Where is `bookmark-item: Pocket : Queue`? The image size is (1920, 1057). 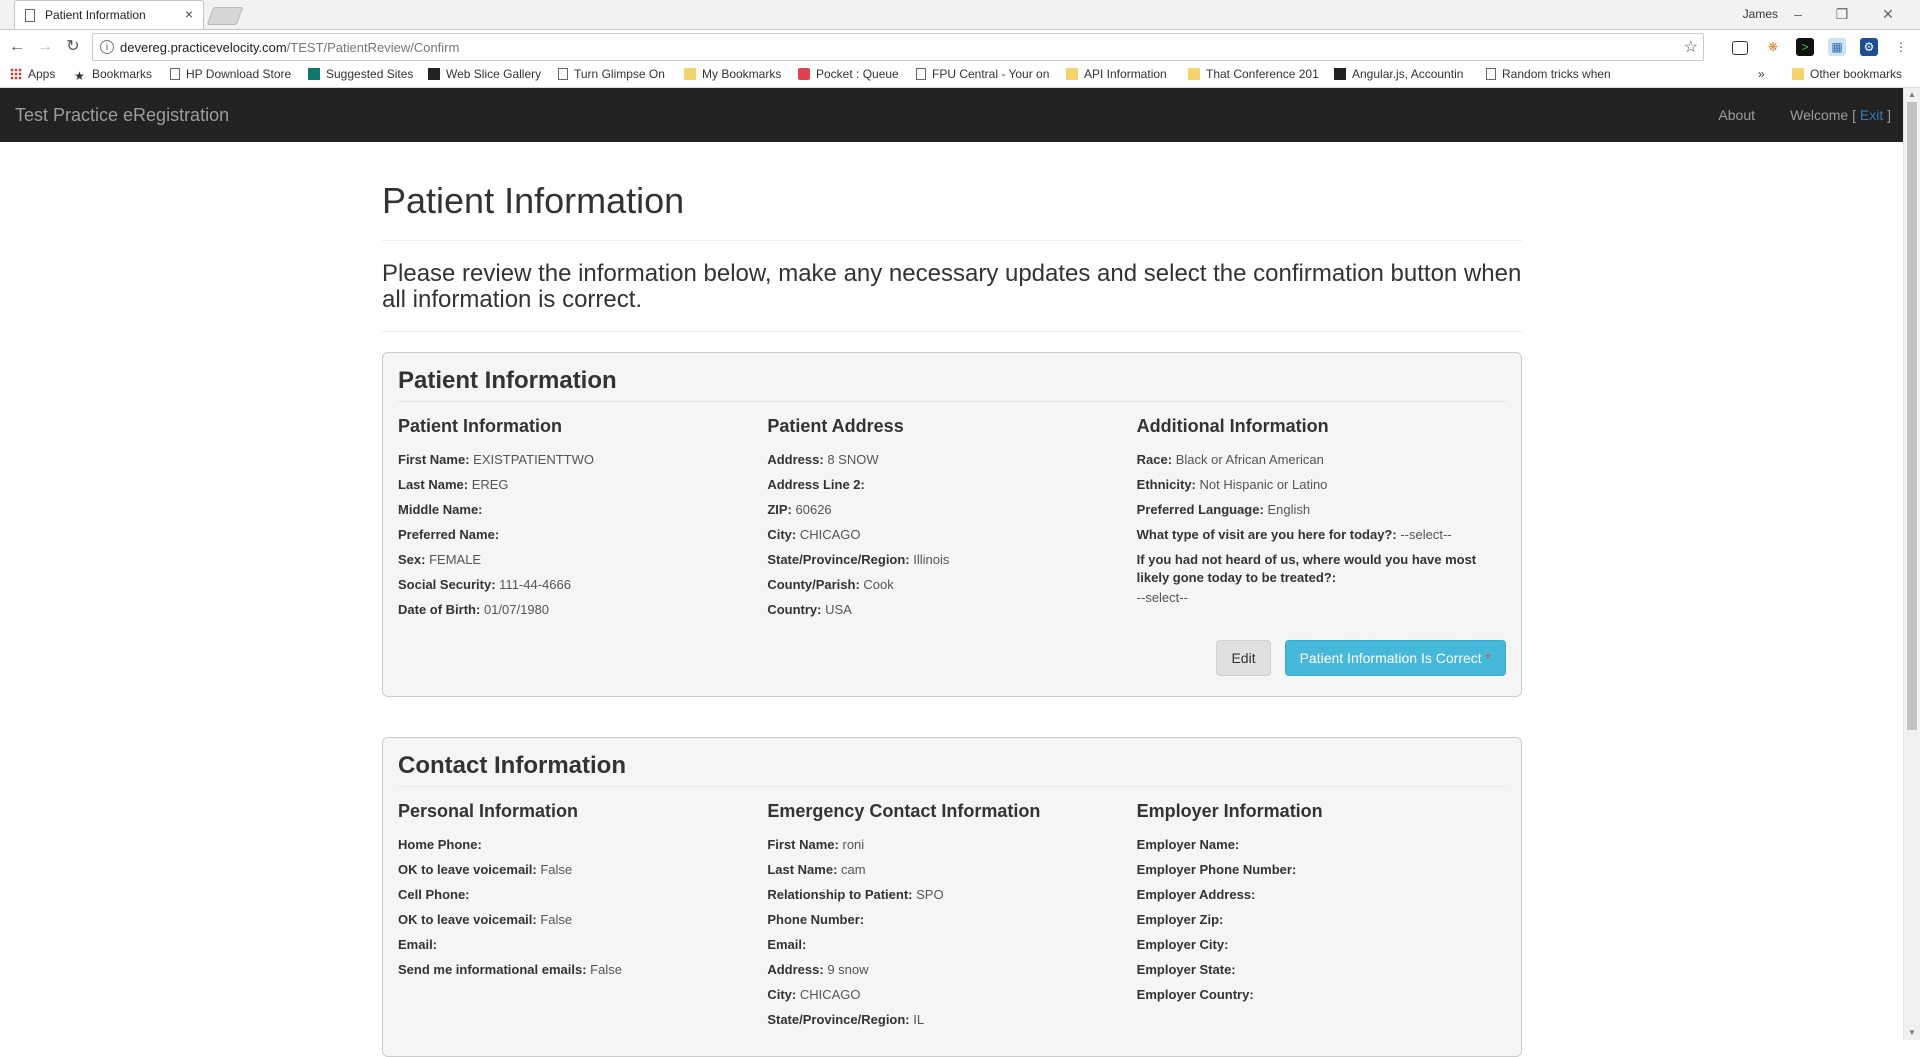
bookmark-item: Pocket : Queue is located at coordinates (848, 74).